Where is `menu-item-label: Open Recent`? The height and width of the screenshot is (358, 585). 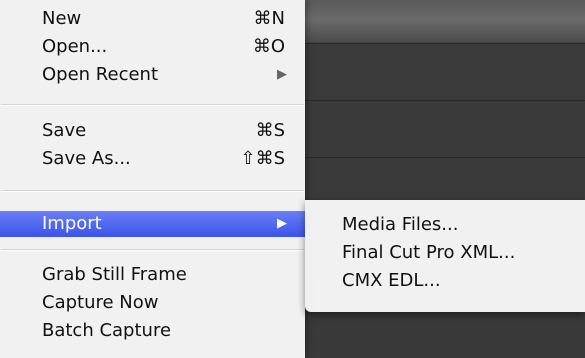
menu-item-label: Open Recent is located at coordinates (100, 74).